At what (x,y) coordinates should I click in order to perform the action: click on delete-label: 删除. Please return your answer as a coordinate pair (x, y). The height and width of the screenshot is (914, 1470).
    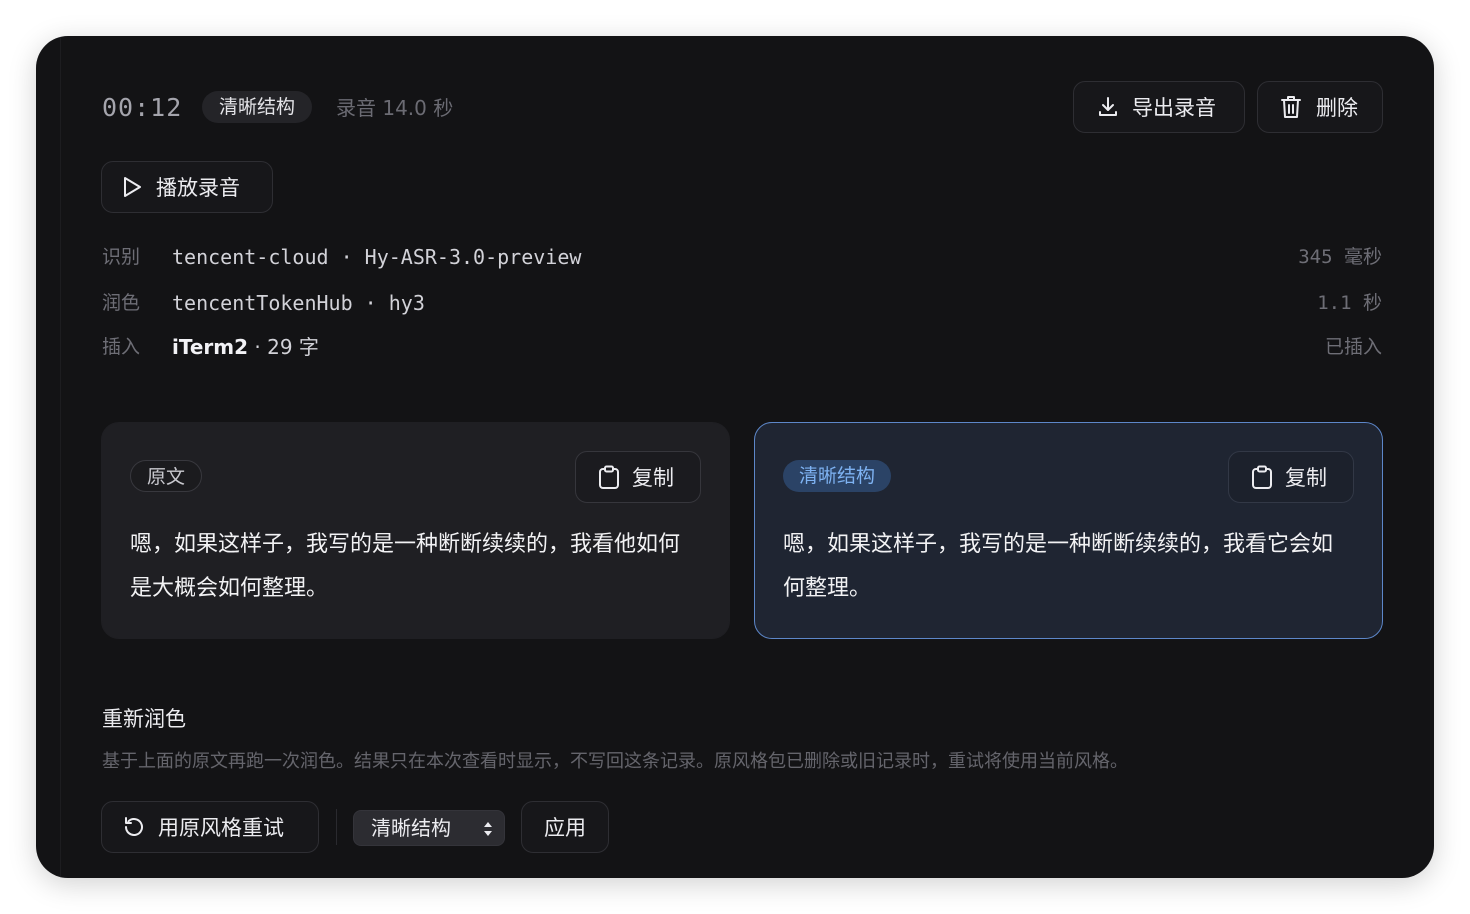
    Looking at the image, I should click on (1337, 108).